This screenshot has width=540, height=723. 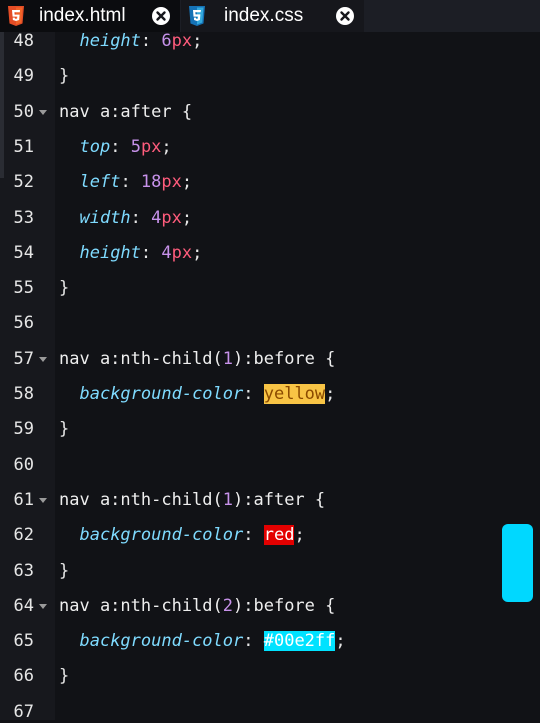 I want to click on tab-index-css: index.css, so click(x=272, y=16).